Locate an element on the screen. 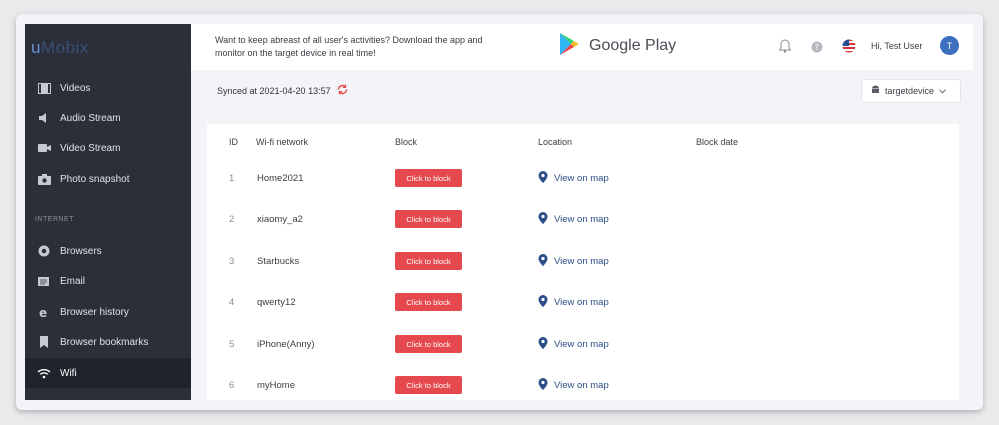  google-play-icon is located at coordinates (570, 46).